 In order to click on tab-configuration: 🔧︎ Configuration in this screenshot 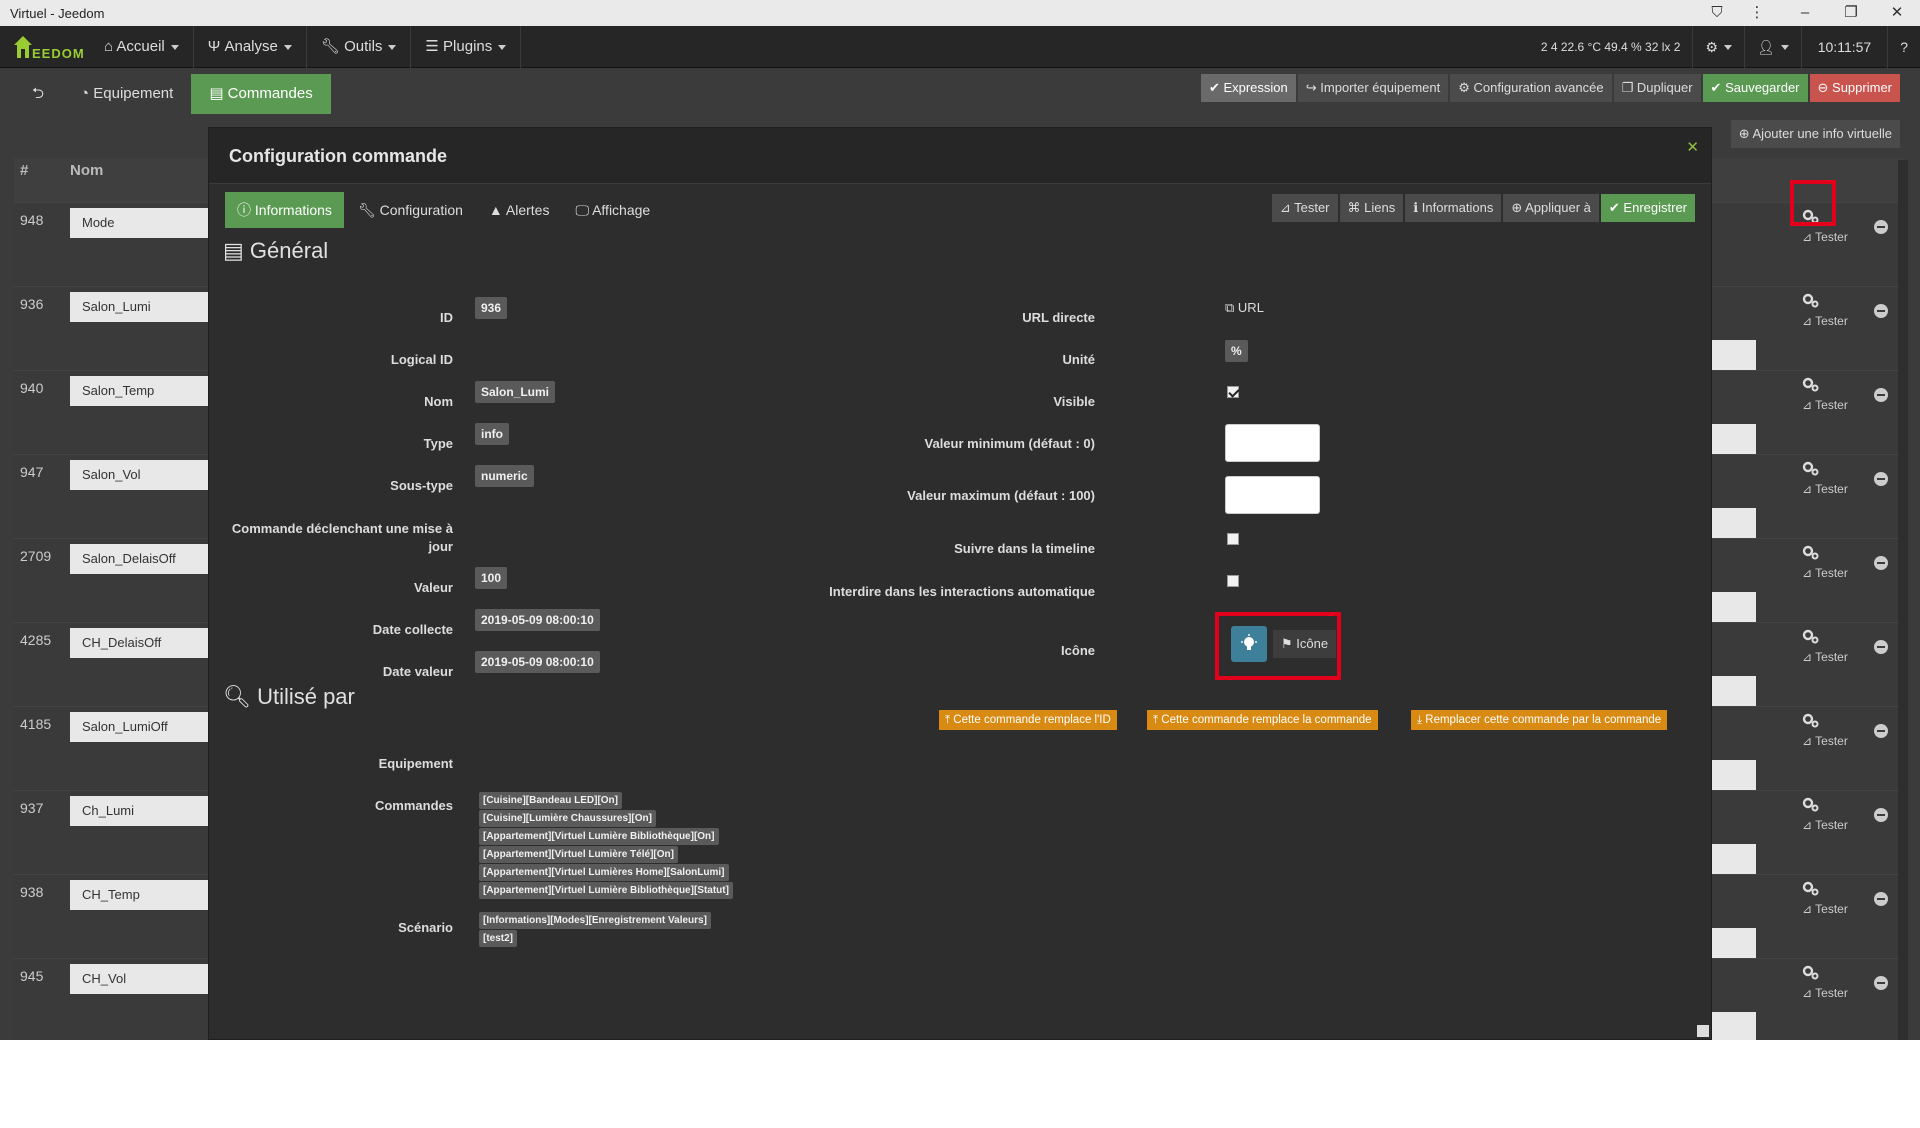, I will do `click(410, 210)`.